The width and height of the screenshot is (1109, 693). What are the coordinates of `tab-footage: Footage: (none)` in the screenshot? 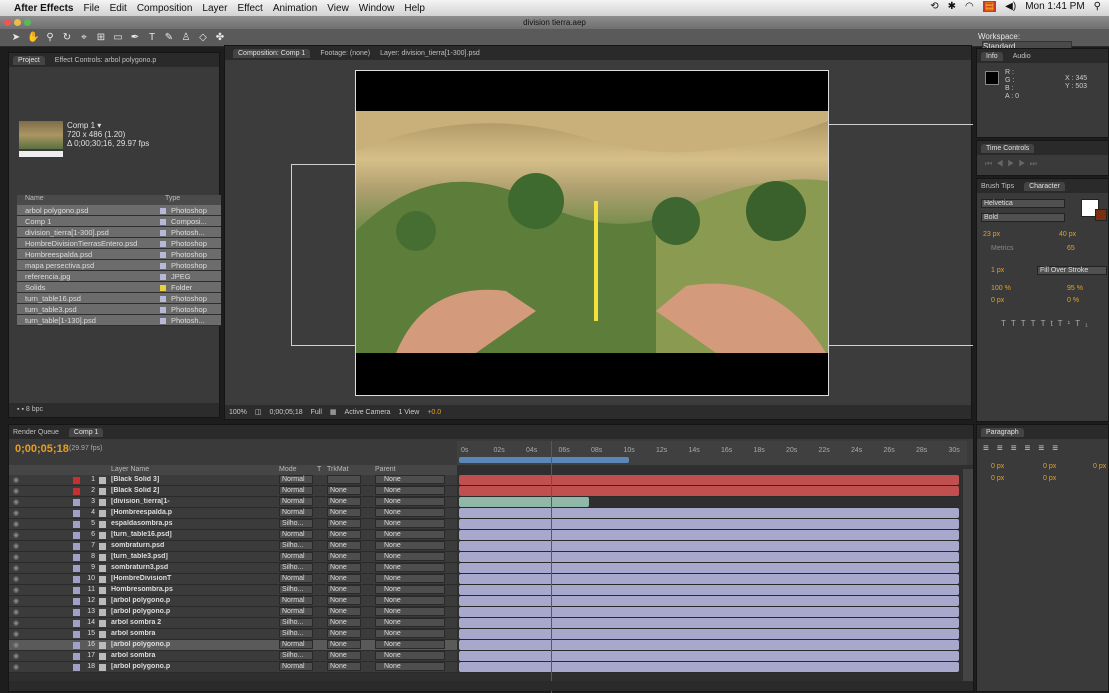 It's located at (345, 53).